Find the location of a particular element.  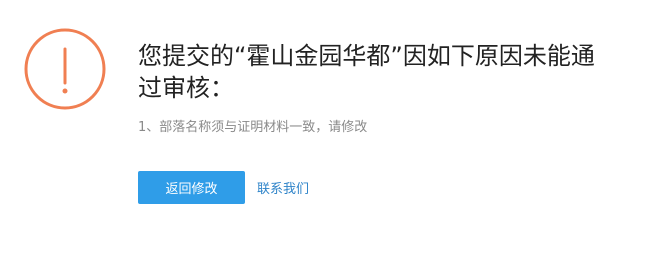

warning-icon is located at coordinates (65, 69).